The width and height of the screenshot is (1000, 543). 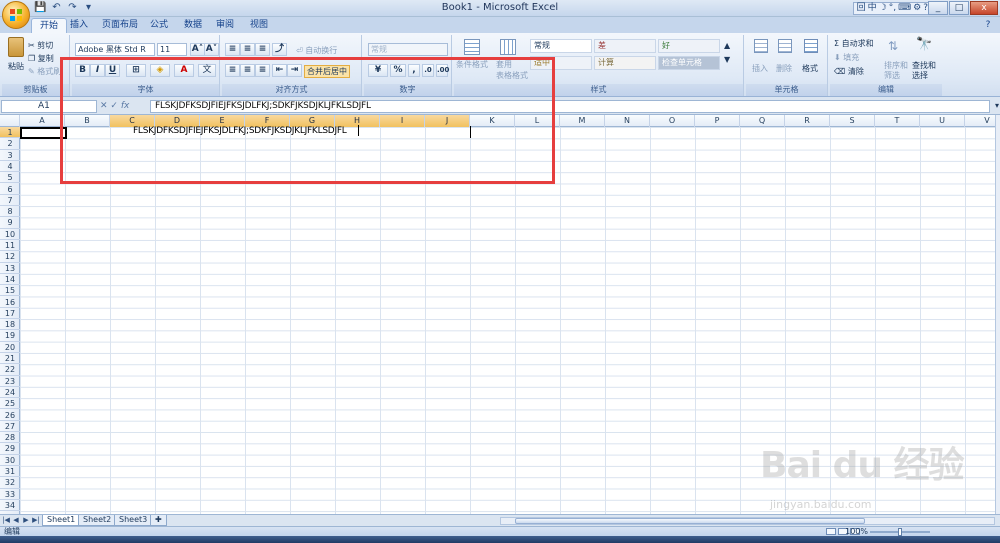 I want to click on fill-button: ⬇ 填充, so click(x=846, y=57).